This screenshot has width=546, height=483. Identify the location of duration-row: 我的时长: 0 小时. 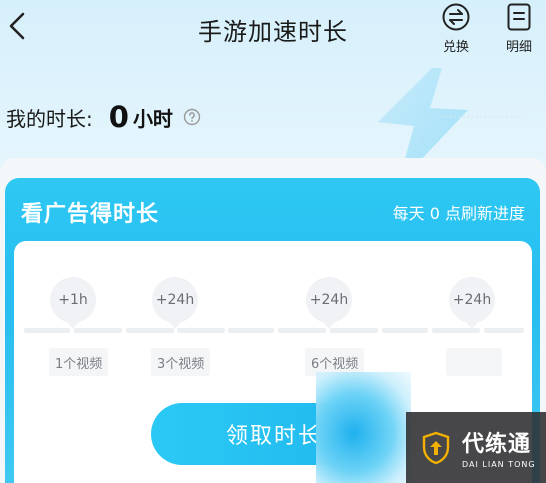
(103, 117).